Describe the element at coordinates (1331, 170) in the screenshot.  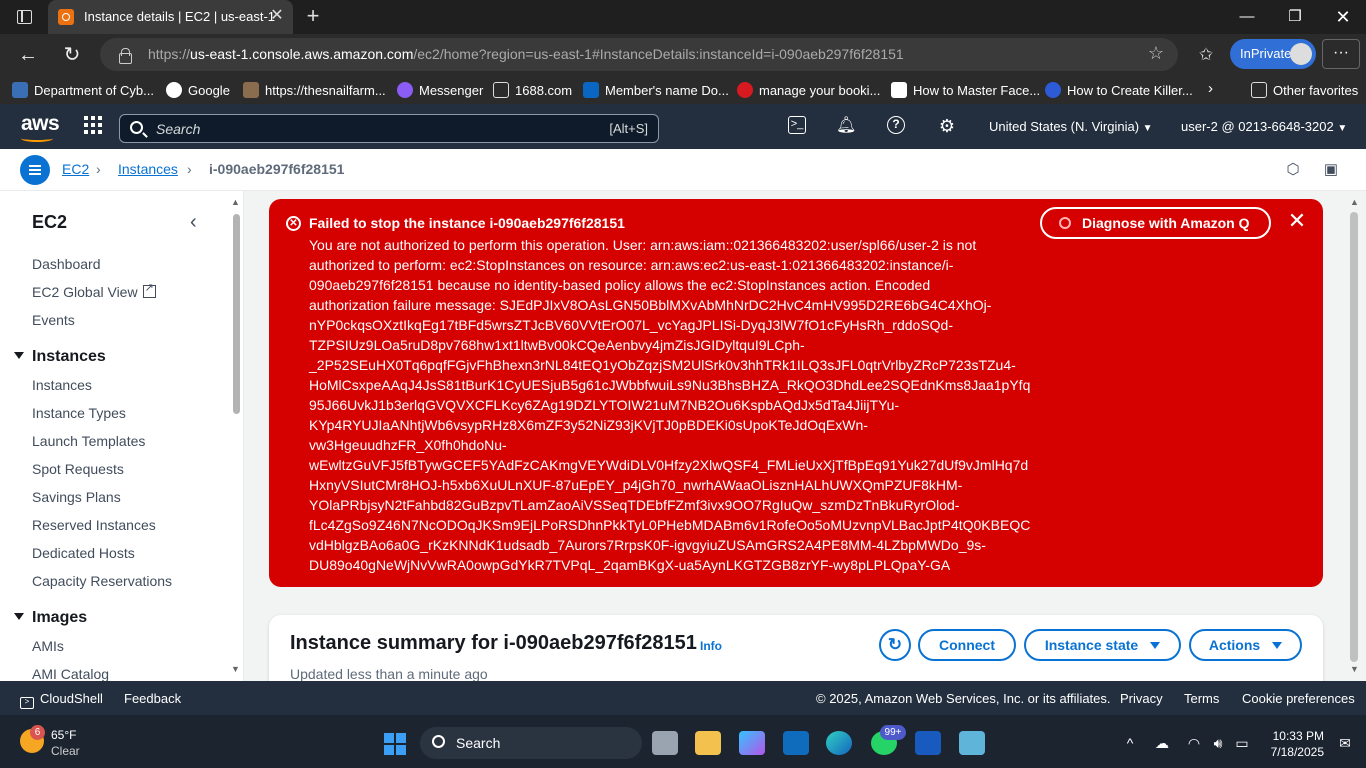
I see `display-preferences-icon: ▣` at that location.